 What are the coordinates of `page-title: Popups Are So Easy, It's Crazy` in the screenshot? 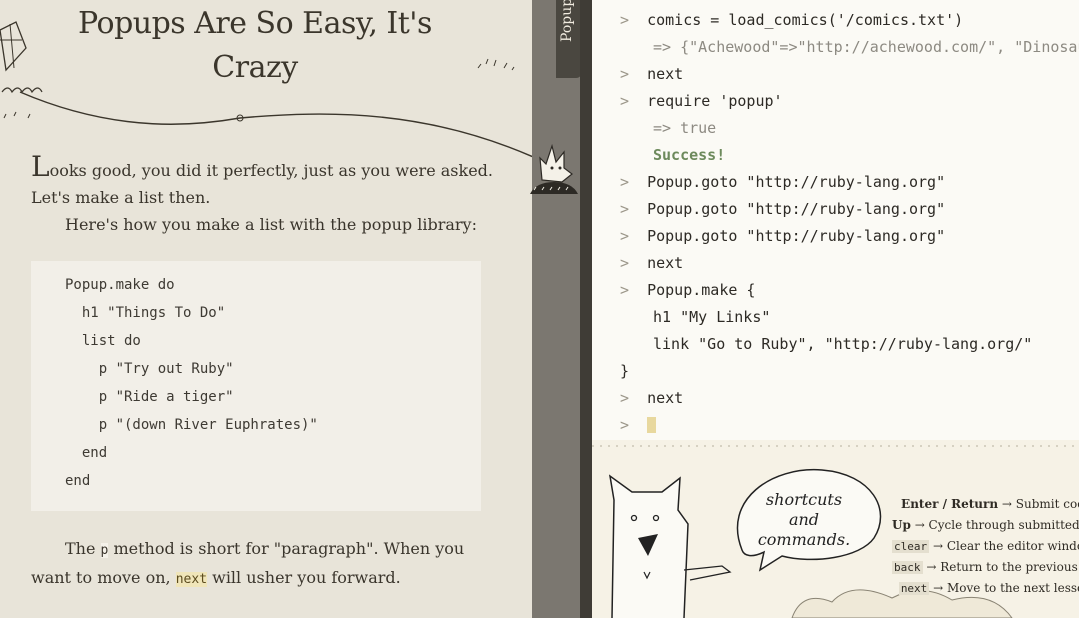 It's located at (255, 45).